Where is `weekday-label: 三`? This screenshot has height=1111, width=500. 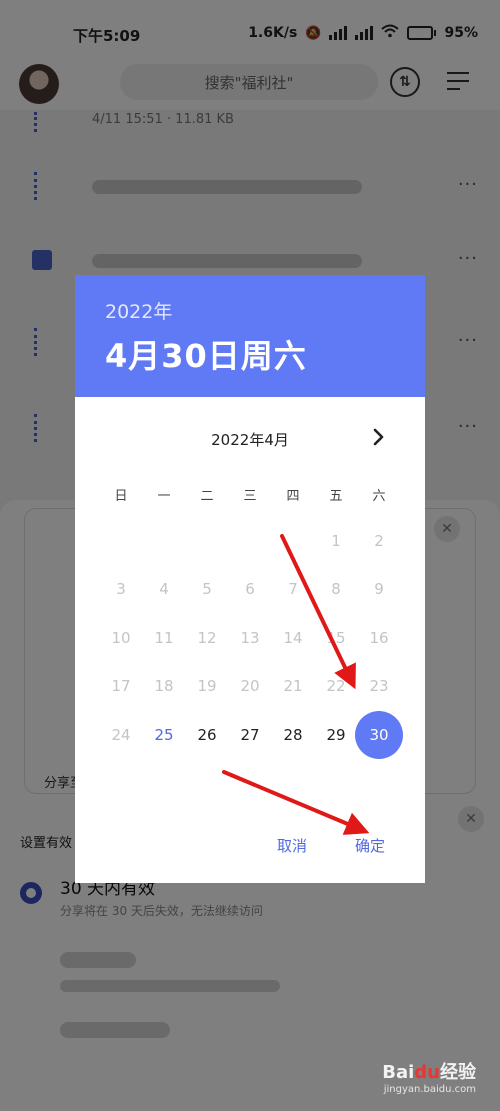
weekday-label: 三 is located at coordinates (250, 496).